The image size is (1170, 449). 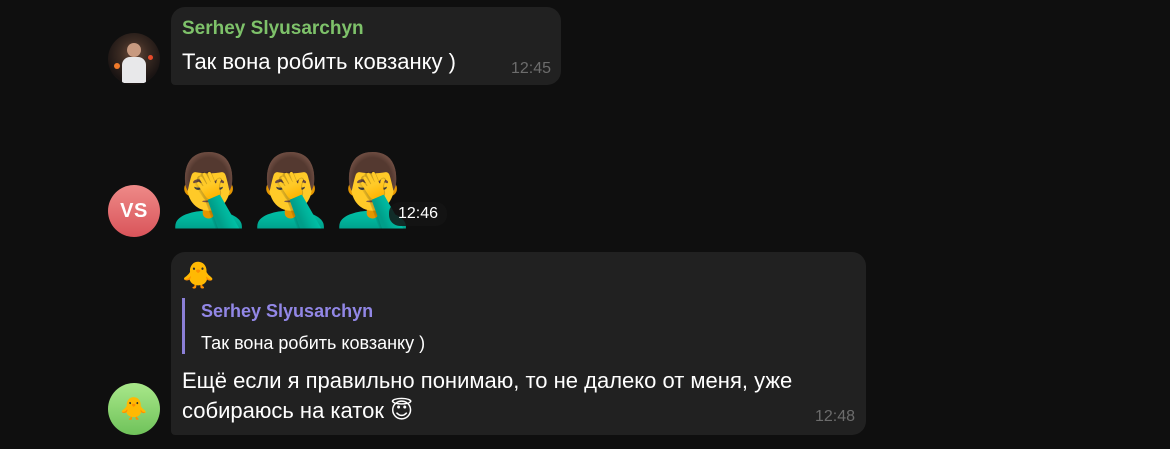 I want to click on emoji-message: 🤦‍♂️ 🤦‍♂️ 🤦‍♂️, so click(x=290, y=190).